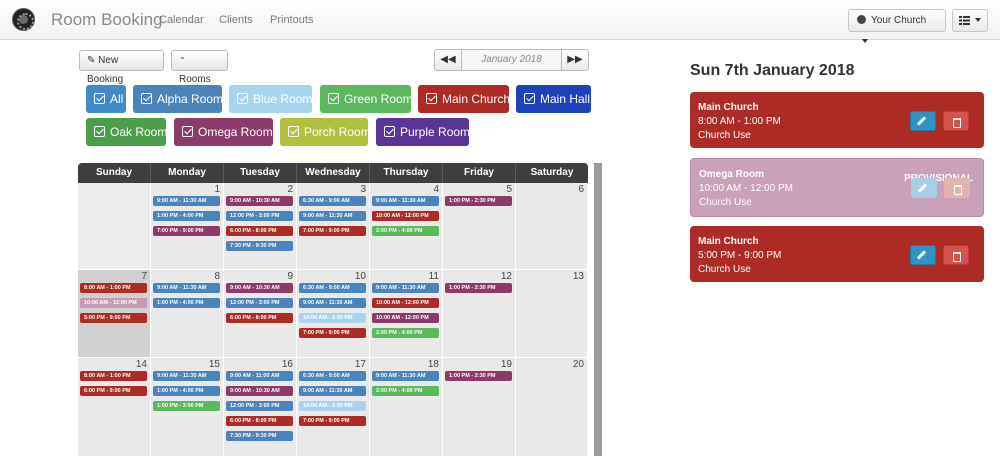  I want to click on room-filter-porch-room: Porch Room, so click(325, 132).